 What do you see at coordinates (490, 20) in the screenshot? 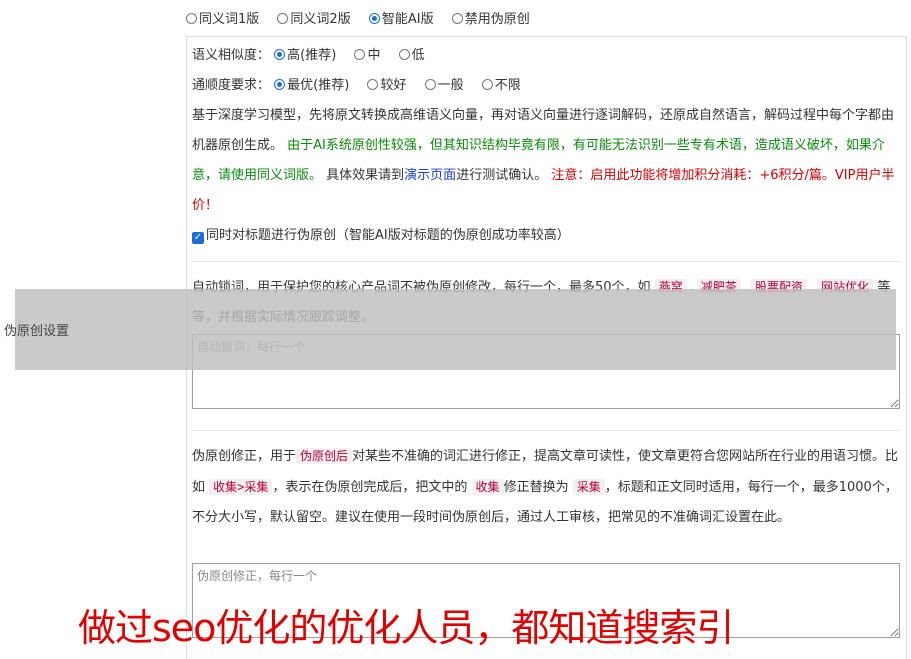
I see `version-option-disable: 禁用伪原创` at bounding box center [490, 20].